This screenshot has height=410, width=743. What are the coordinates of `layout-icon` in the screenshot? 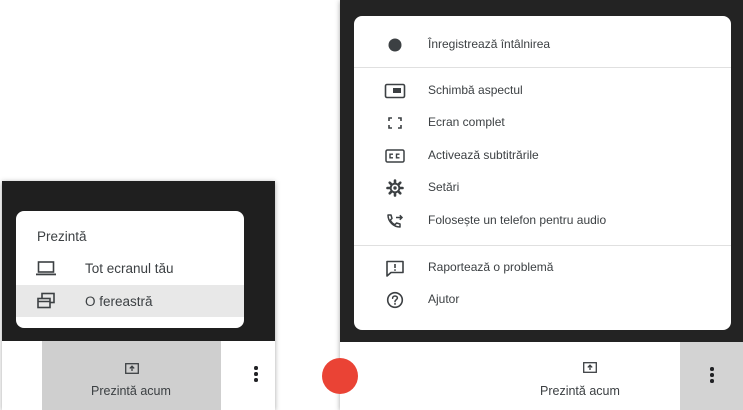 It's located at (395, 91).